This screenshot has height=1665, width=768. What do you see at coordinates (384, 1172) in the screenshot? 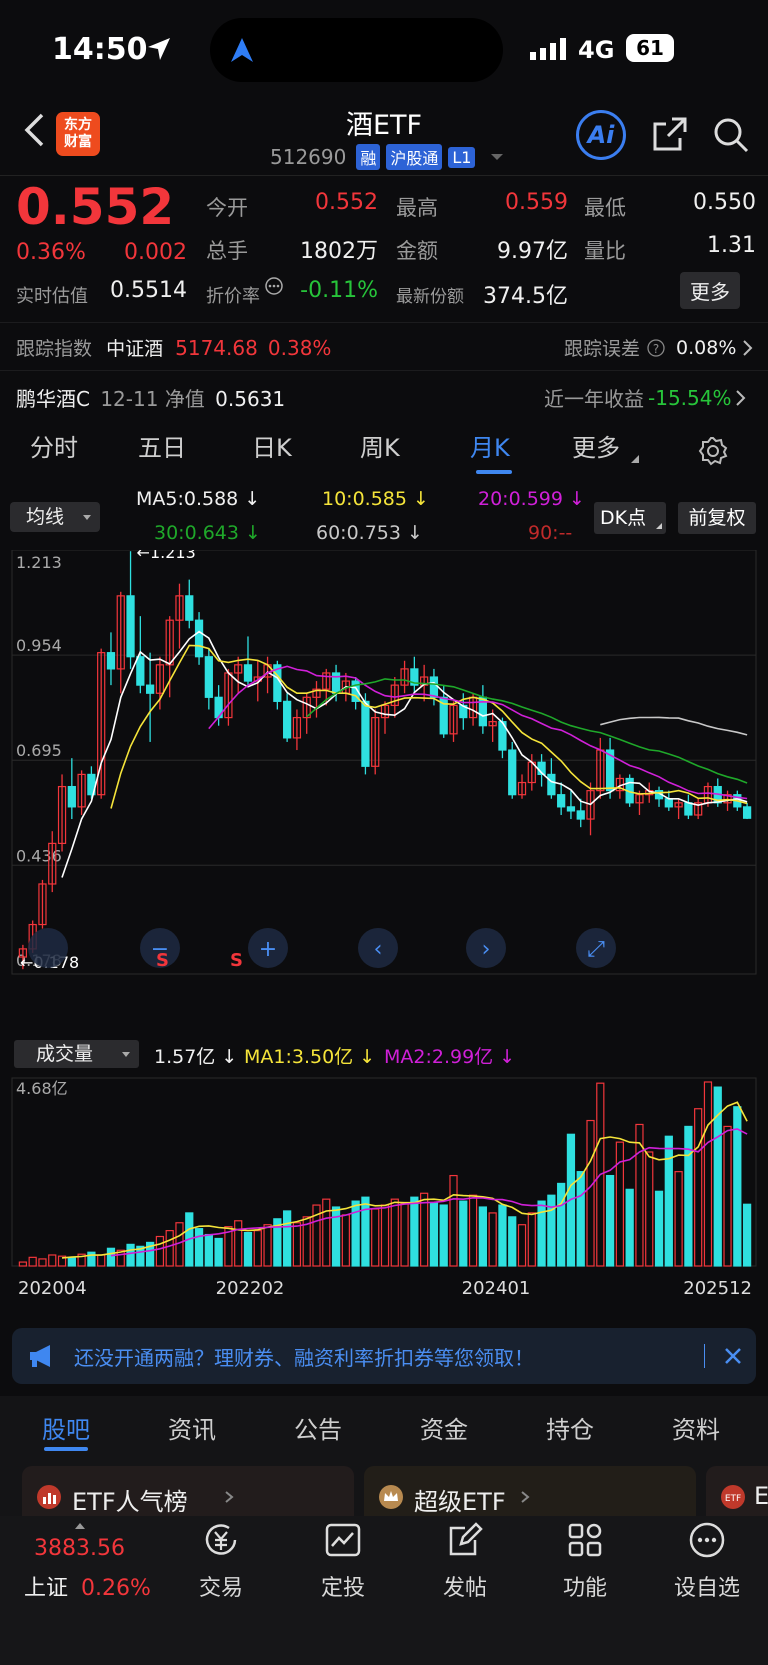
I see `volume-frame` at bounding box center [384, 1172].